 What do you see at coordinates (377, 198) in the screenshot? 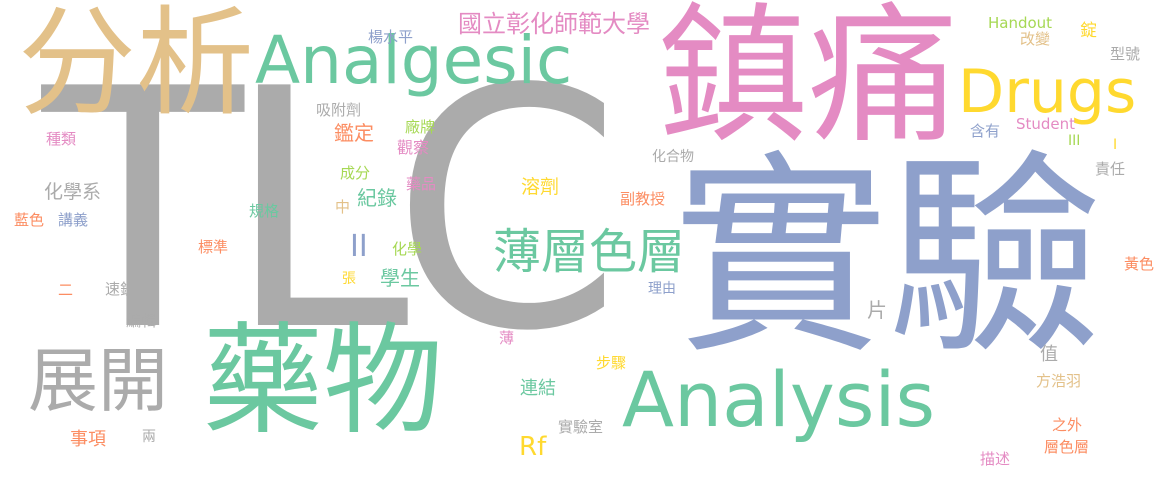
I see `word: 紀錄` at bounding box center [377, 198].